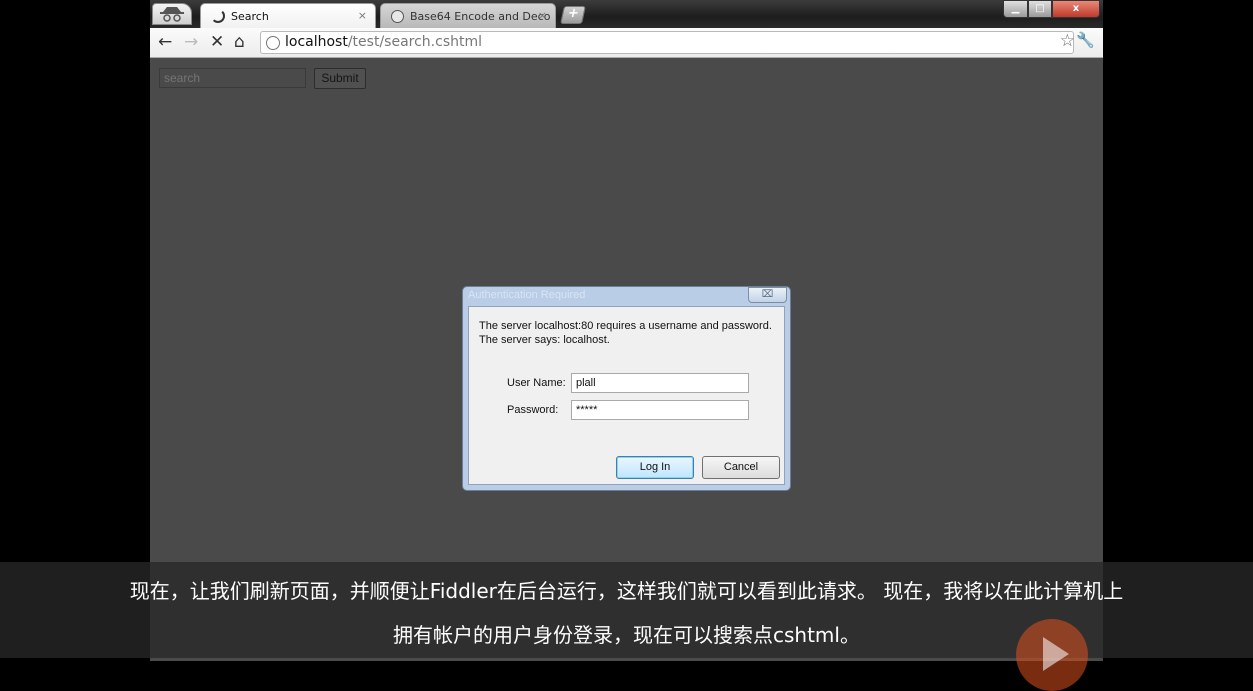 The image size is (1253, 691). Describe the element at coordinates (273, 43) in the screenshot. I see `page-globe-icon` at that location.